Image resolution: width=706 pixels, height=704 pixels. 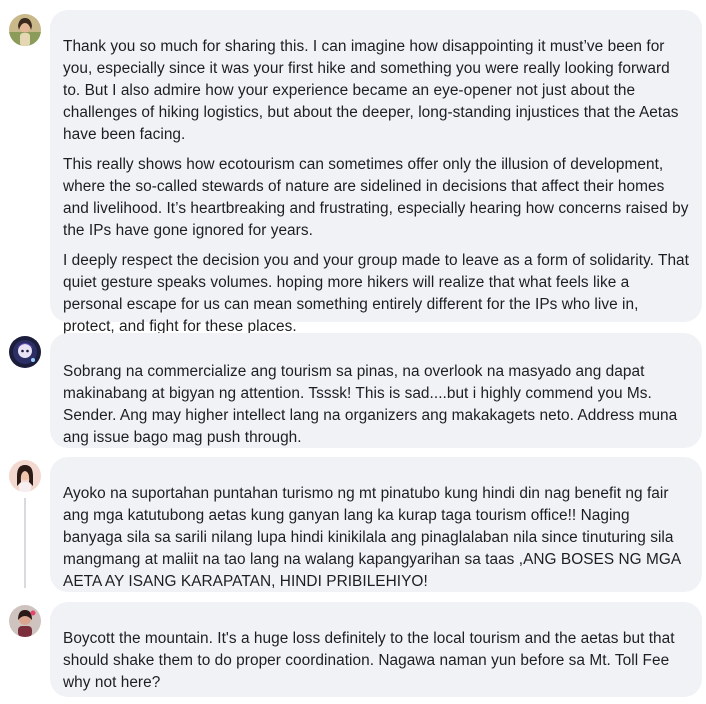 What do you see at coordinates (25, 543) in the screenshot?
I see `thread-line` at bounding box center [25, 543].